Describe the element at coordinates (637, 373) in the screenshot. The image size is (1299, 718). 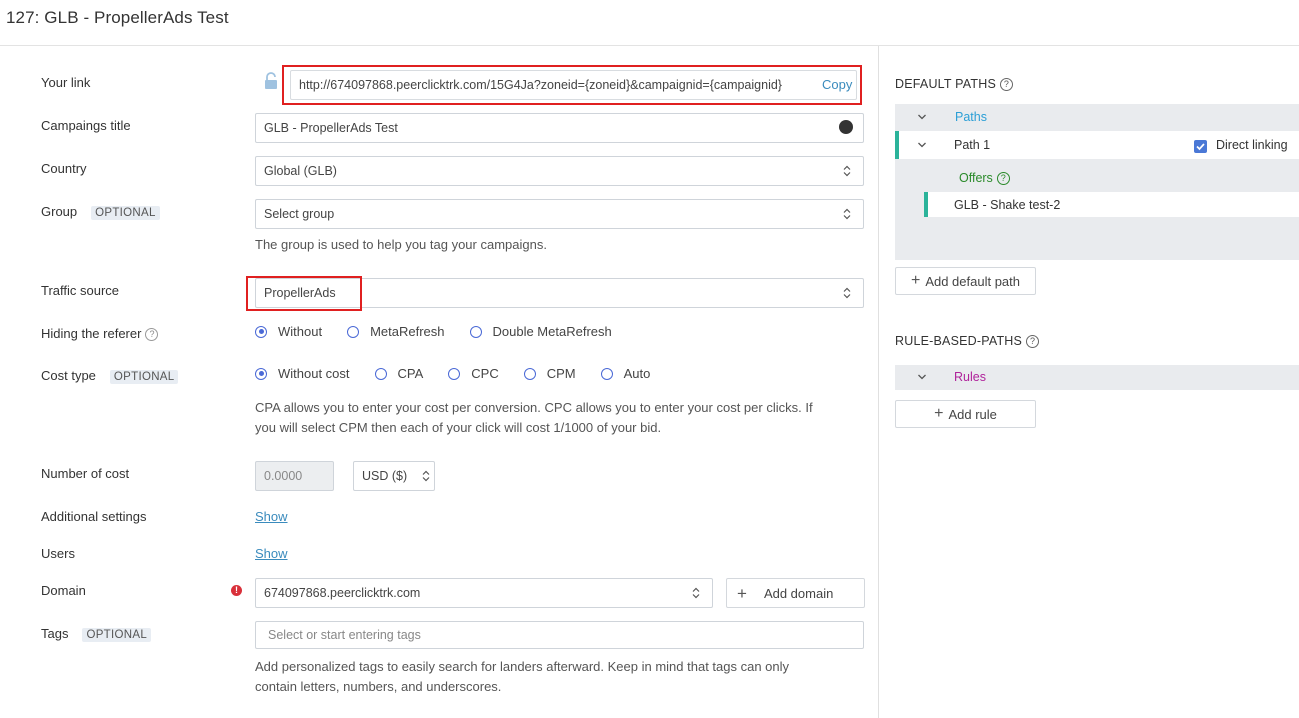
I see `radio-label: Auto` at that location.